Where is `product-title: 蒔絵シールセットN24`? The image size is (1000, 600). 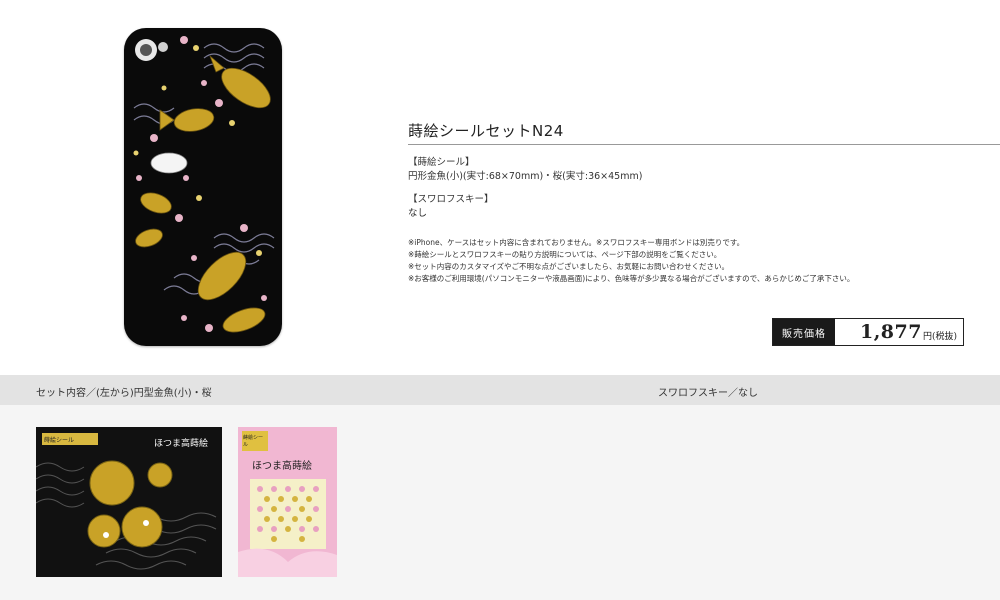
product-title: 蒔絵シールセットN24 is located at coordinates (486, 131).